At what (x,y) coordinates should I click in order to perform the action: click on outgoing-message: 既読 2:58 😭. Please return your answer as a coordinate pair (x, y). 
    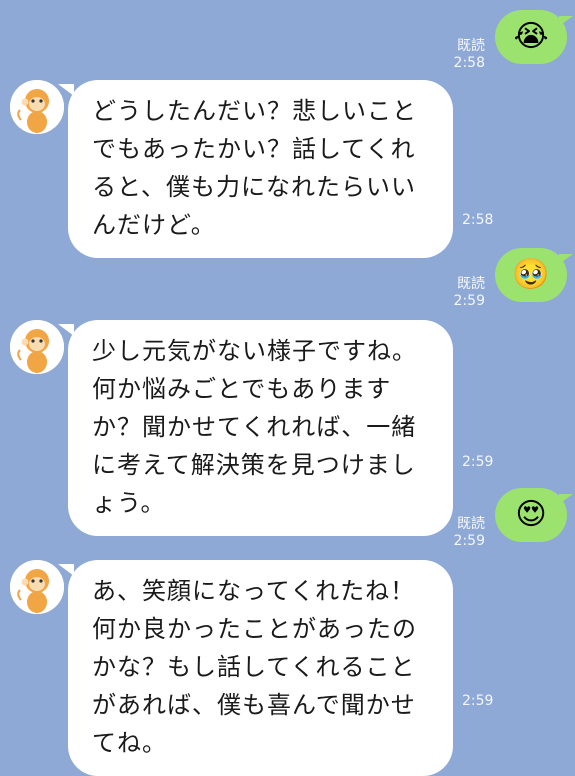
    Looking at the image, I should click on (470, 41).